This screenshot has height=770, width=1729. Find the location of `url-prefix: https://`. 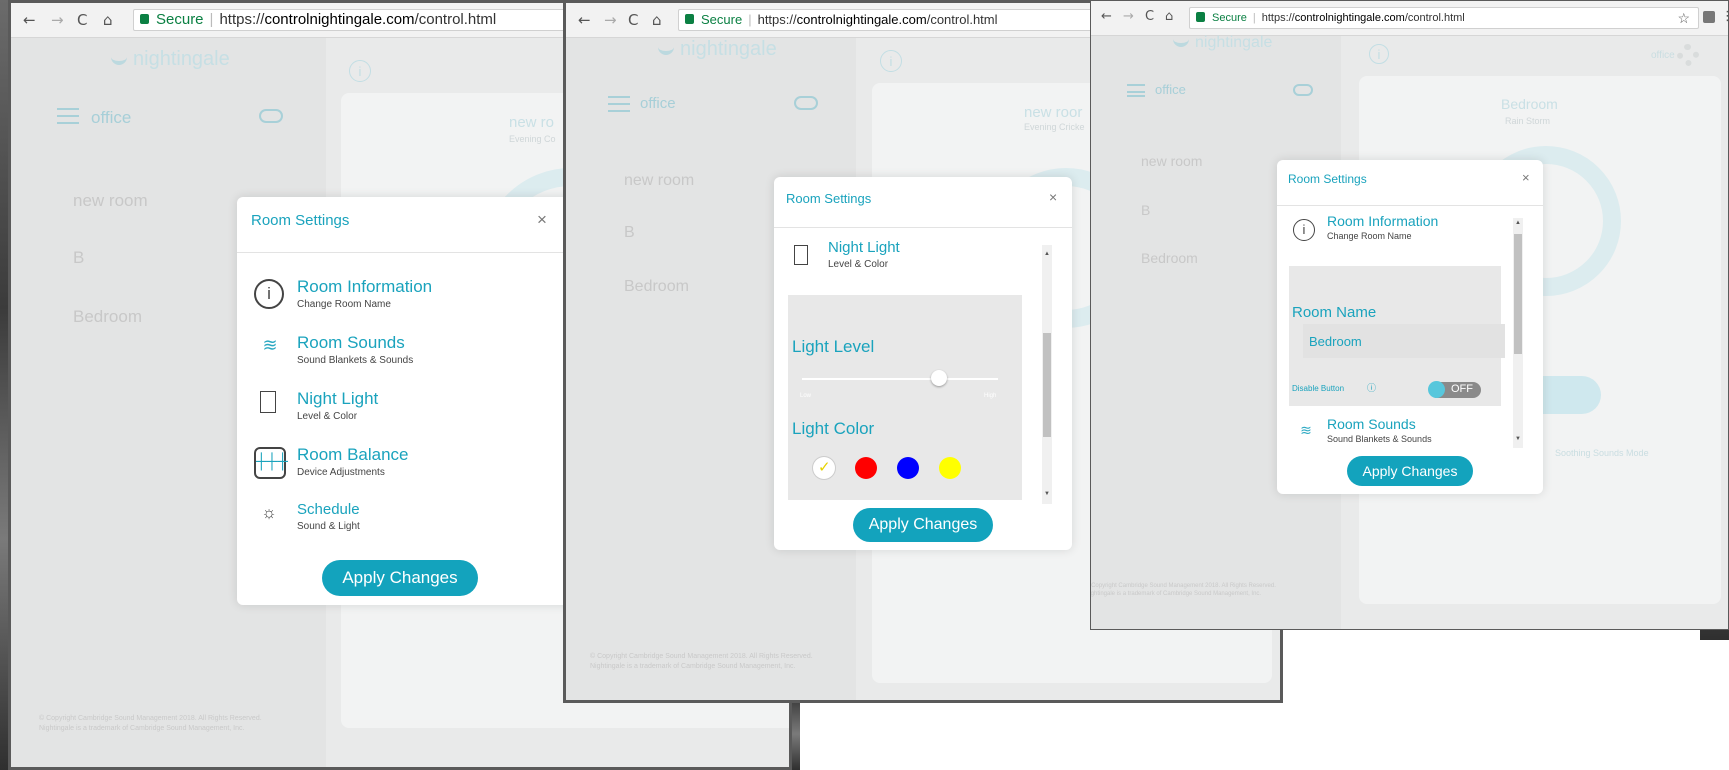

url-prefix: https:// is located at coordinates (1278, 18).